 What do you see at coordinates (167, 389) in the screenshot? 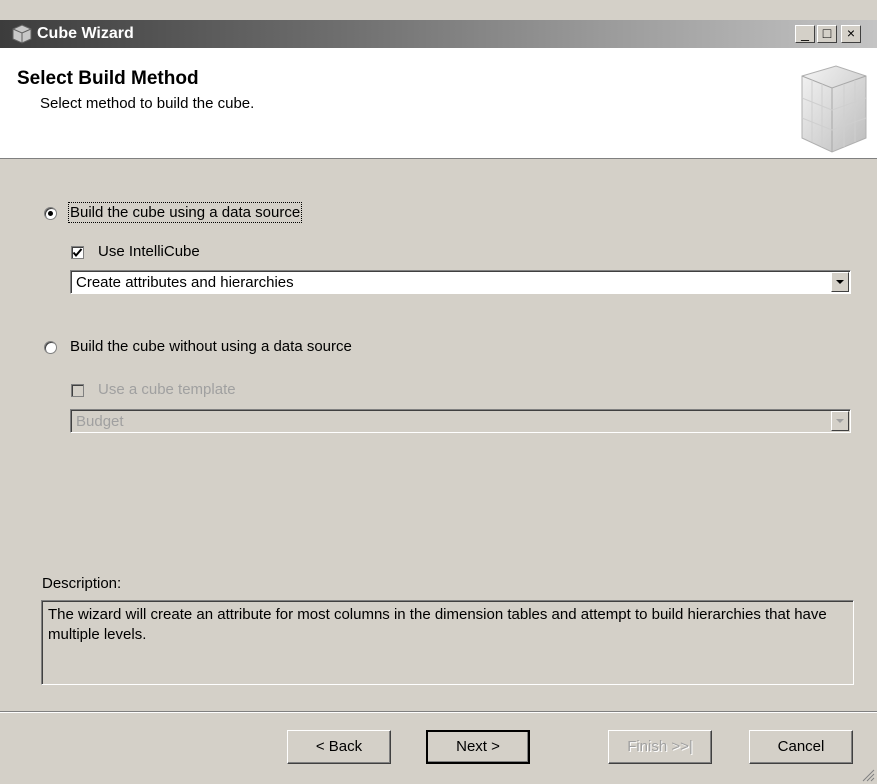
I see `label-cube-template: Use a cube template` at bounding box center [167, 389].